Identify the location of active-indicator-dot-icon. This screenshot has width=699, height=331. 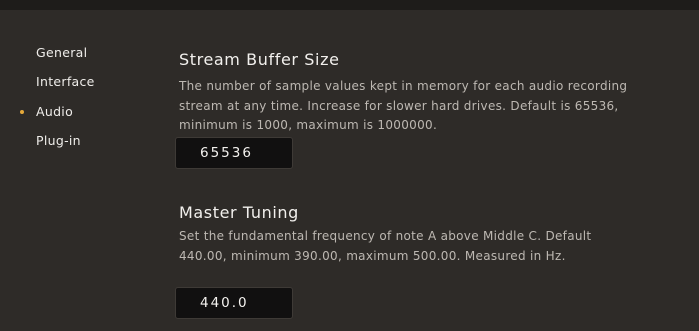
(22, 112).